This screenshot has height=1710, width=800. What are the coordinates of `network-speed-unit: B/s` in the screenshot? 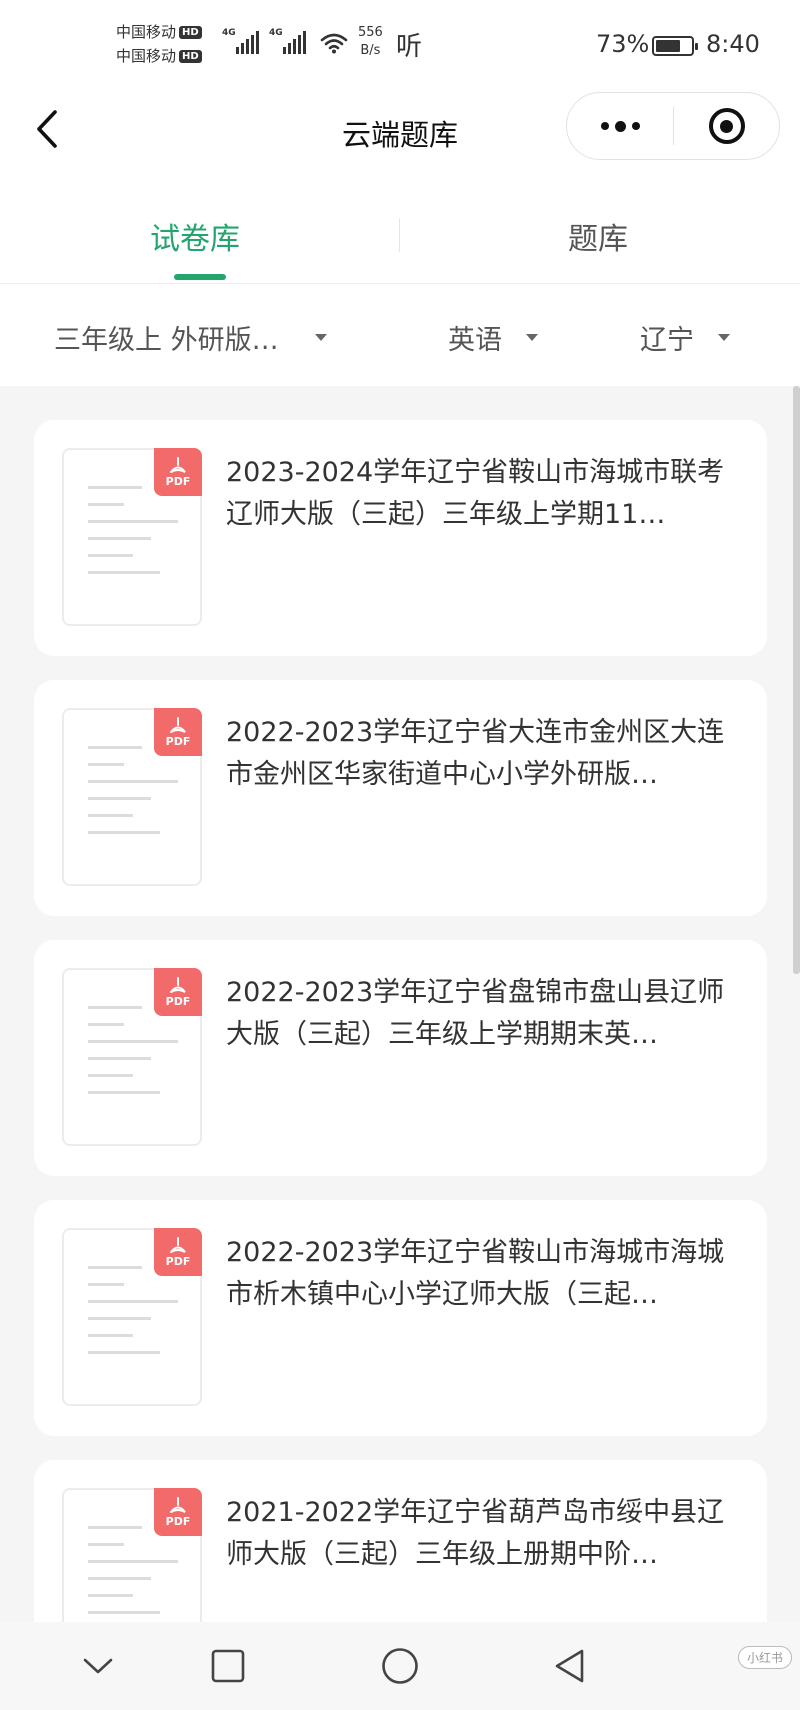 It's located at (370, 50).